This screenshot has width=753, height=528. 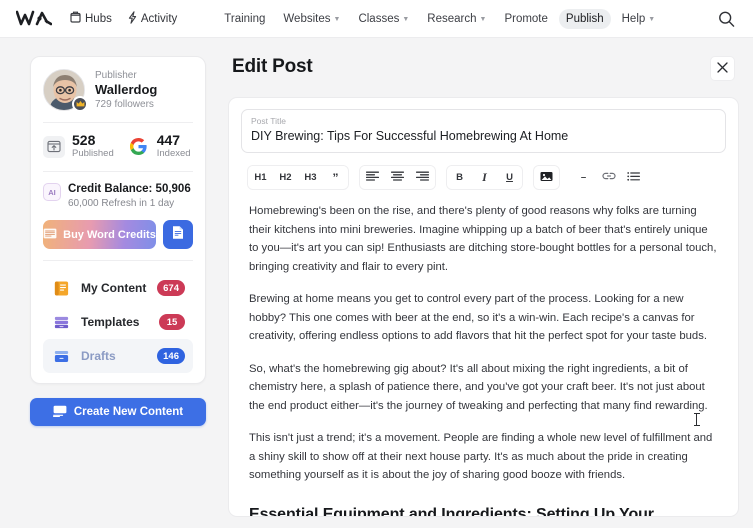 I want to click on align-right-icon, so click(x=422, y=178).